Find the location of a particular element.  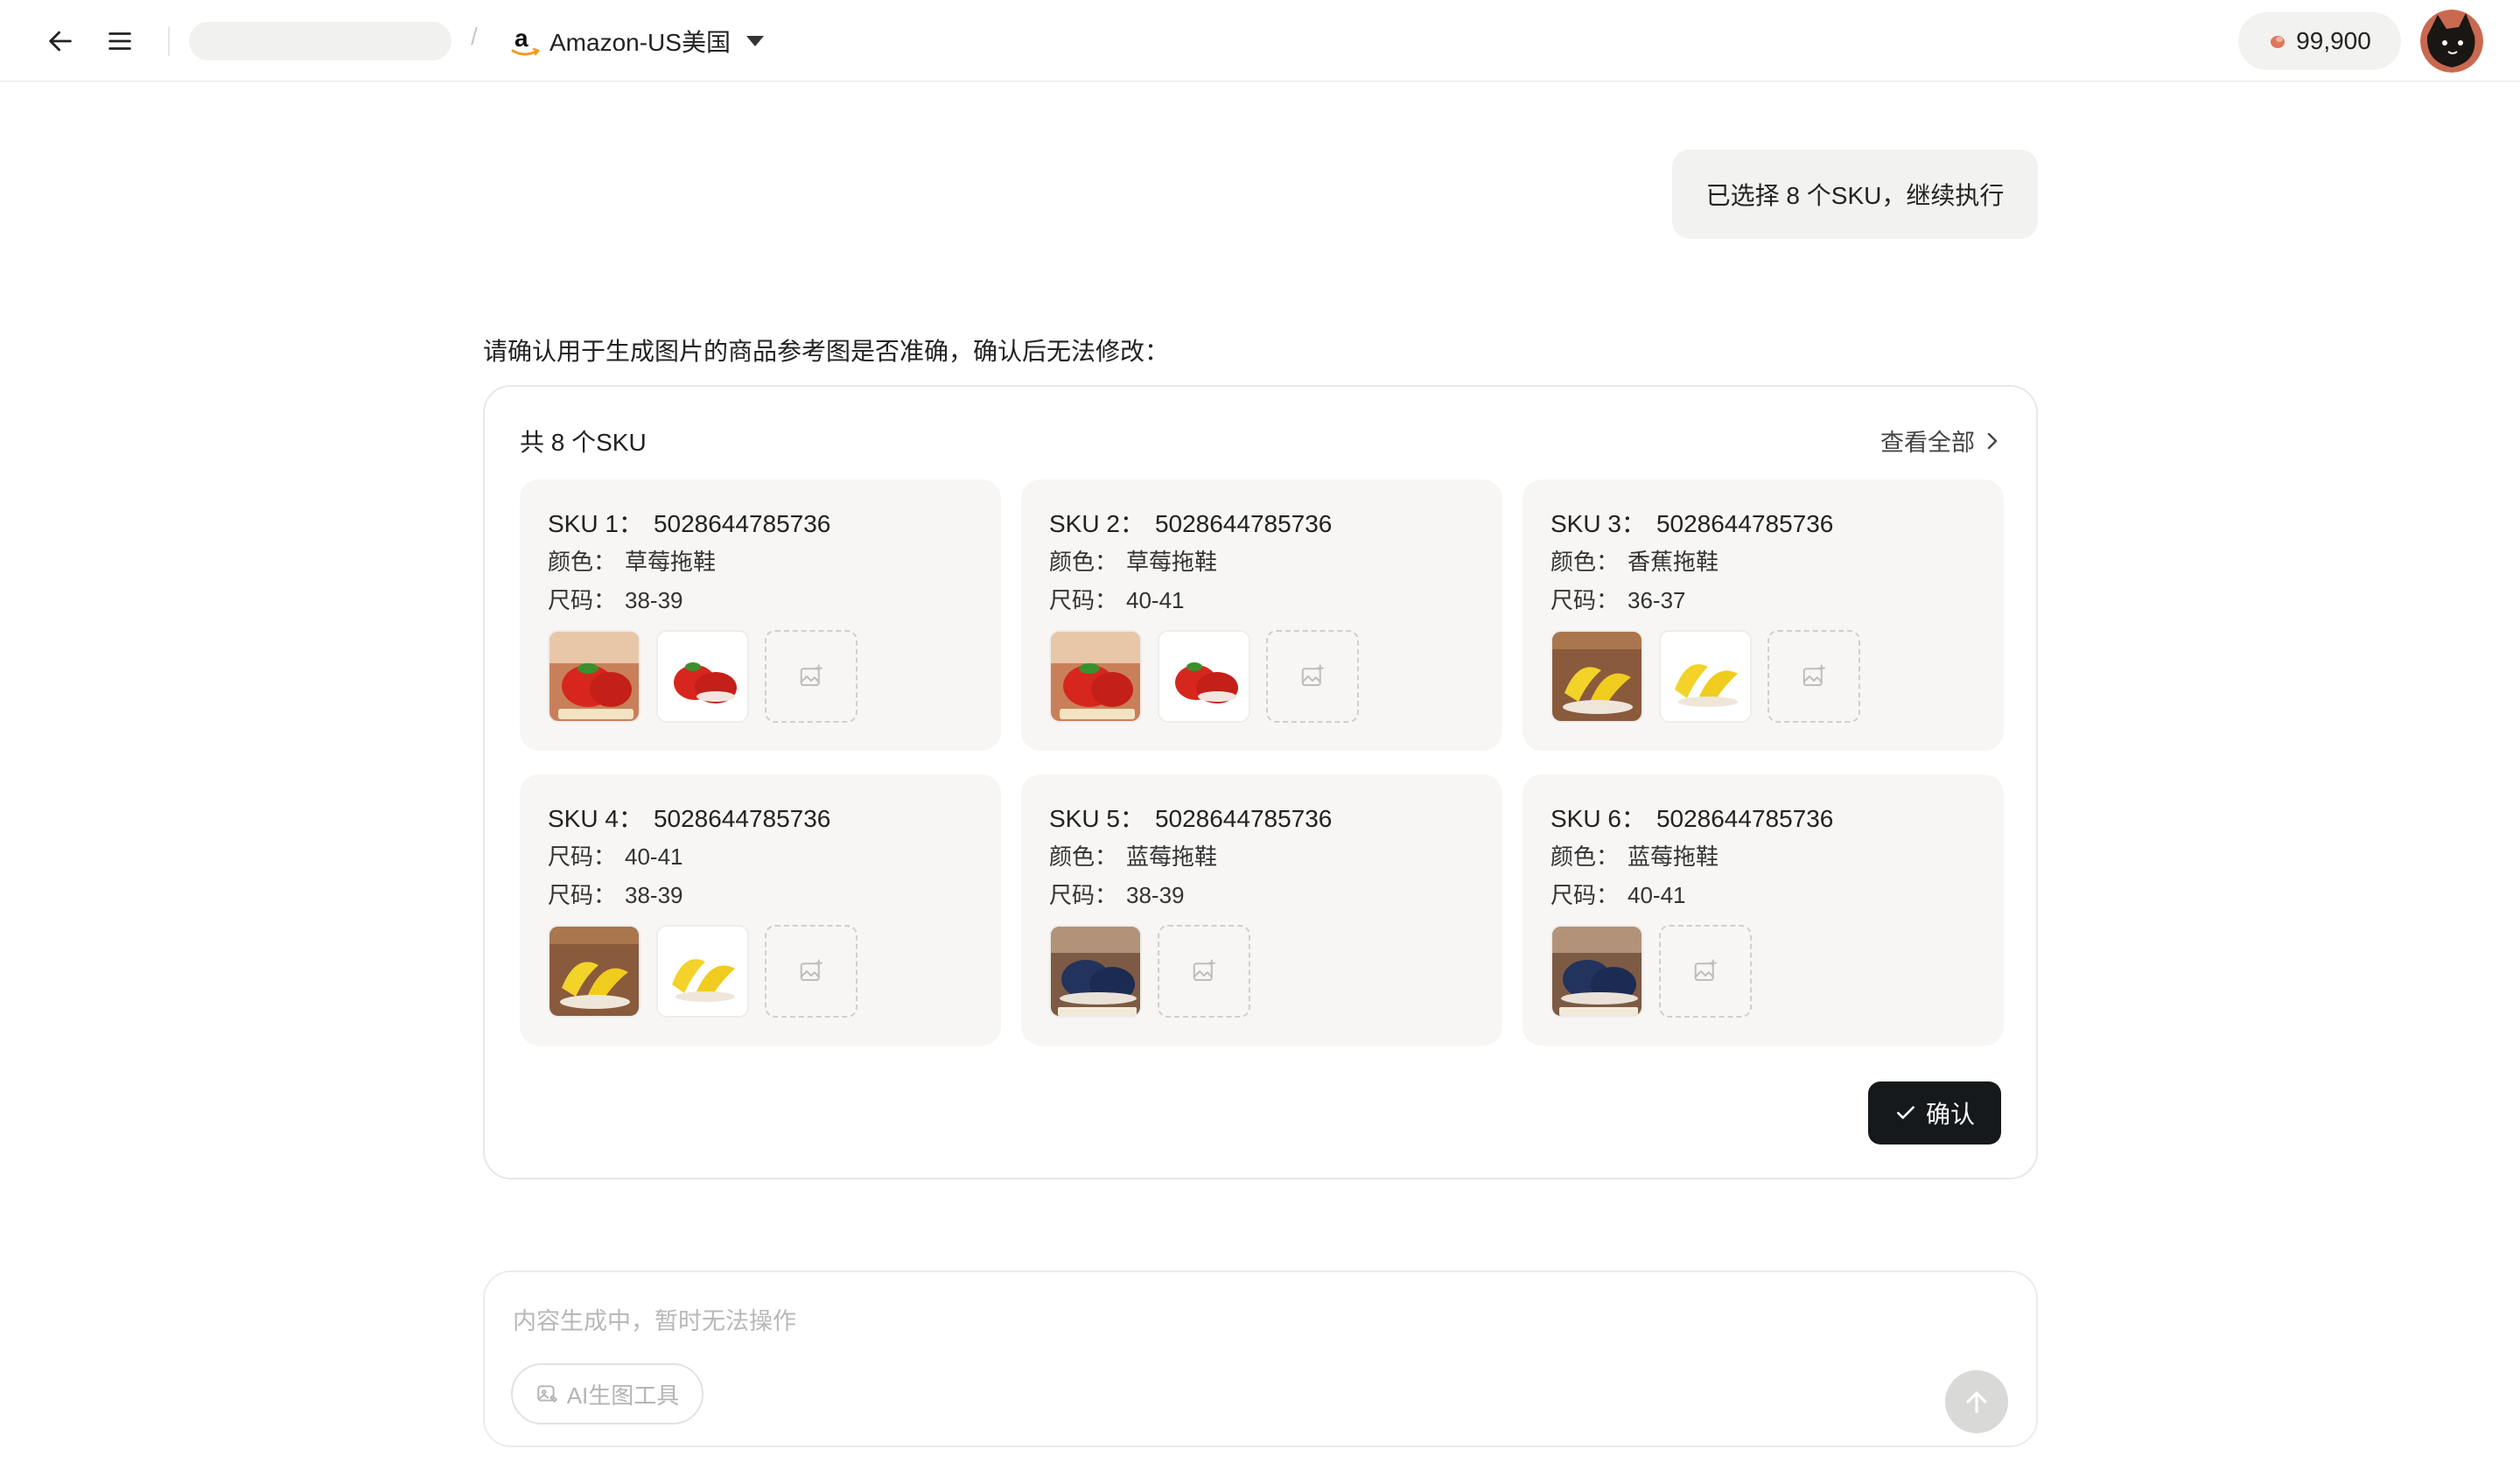

sku-label: SKU 3： is located at coordinates (1598, 523).